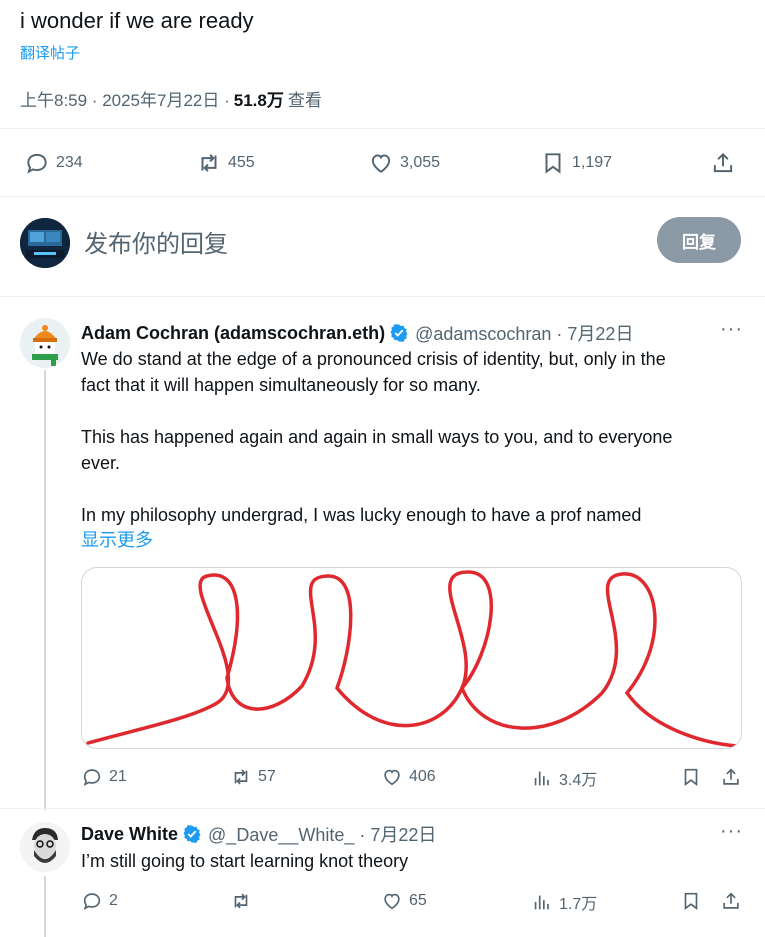 The height and width of the screenshot is (937, 765). Describe the element at coordinates (382, 242) in the screenshot. I see `reply-composer: 发布你的回复 回复` at that location.